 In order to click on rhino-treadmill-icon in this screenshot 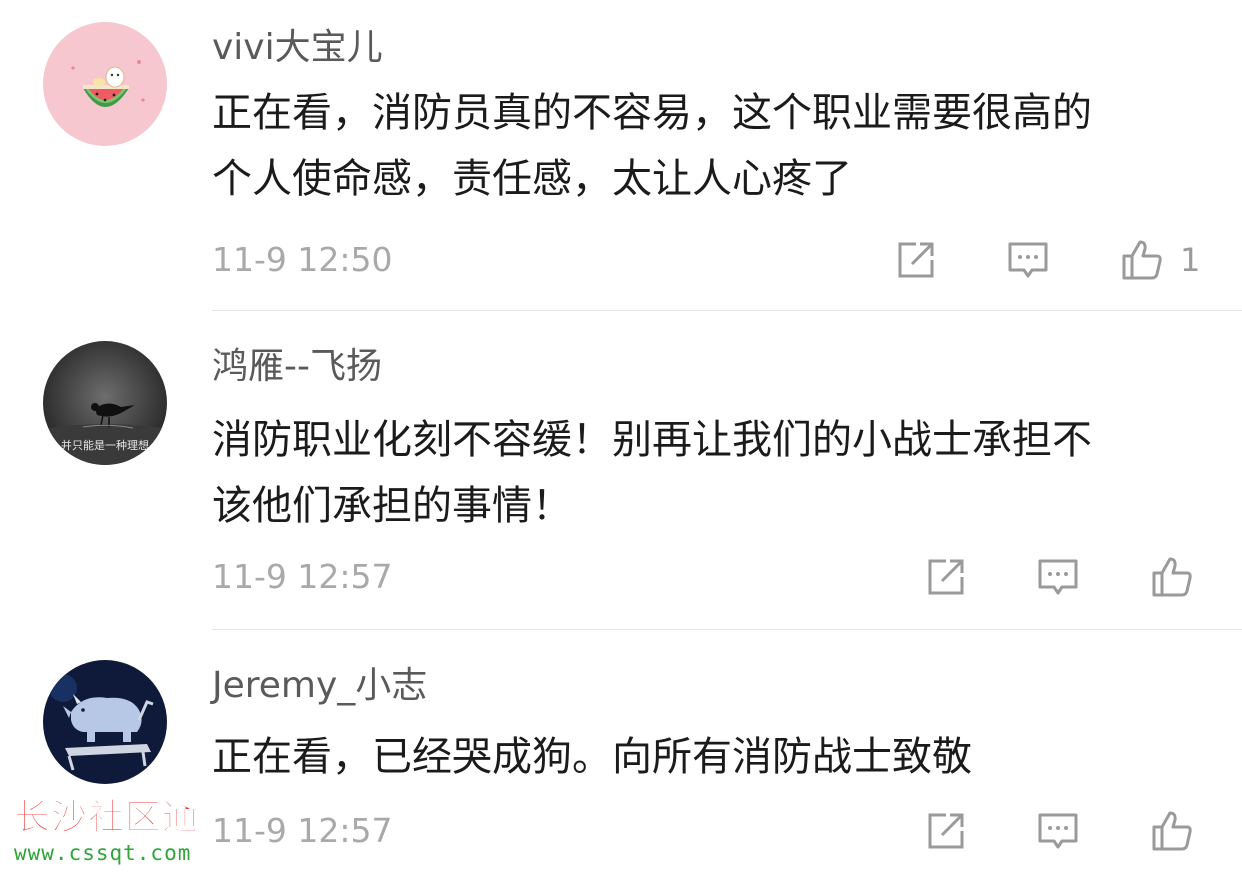, I will do `click(105, 722)`.